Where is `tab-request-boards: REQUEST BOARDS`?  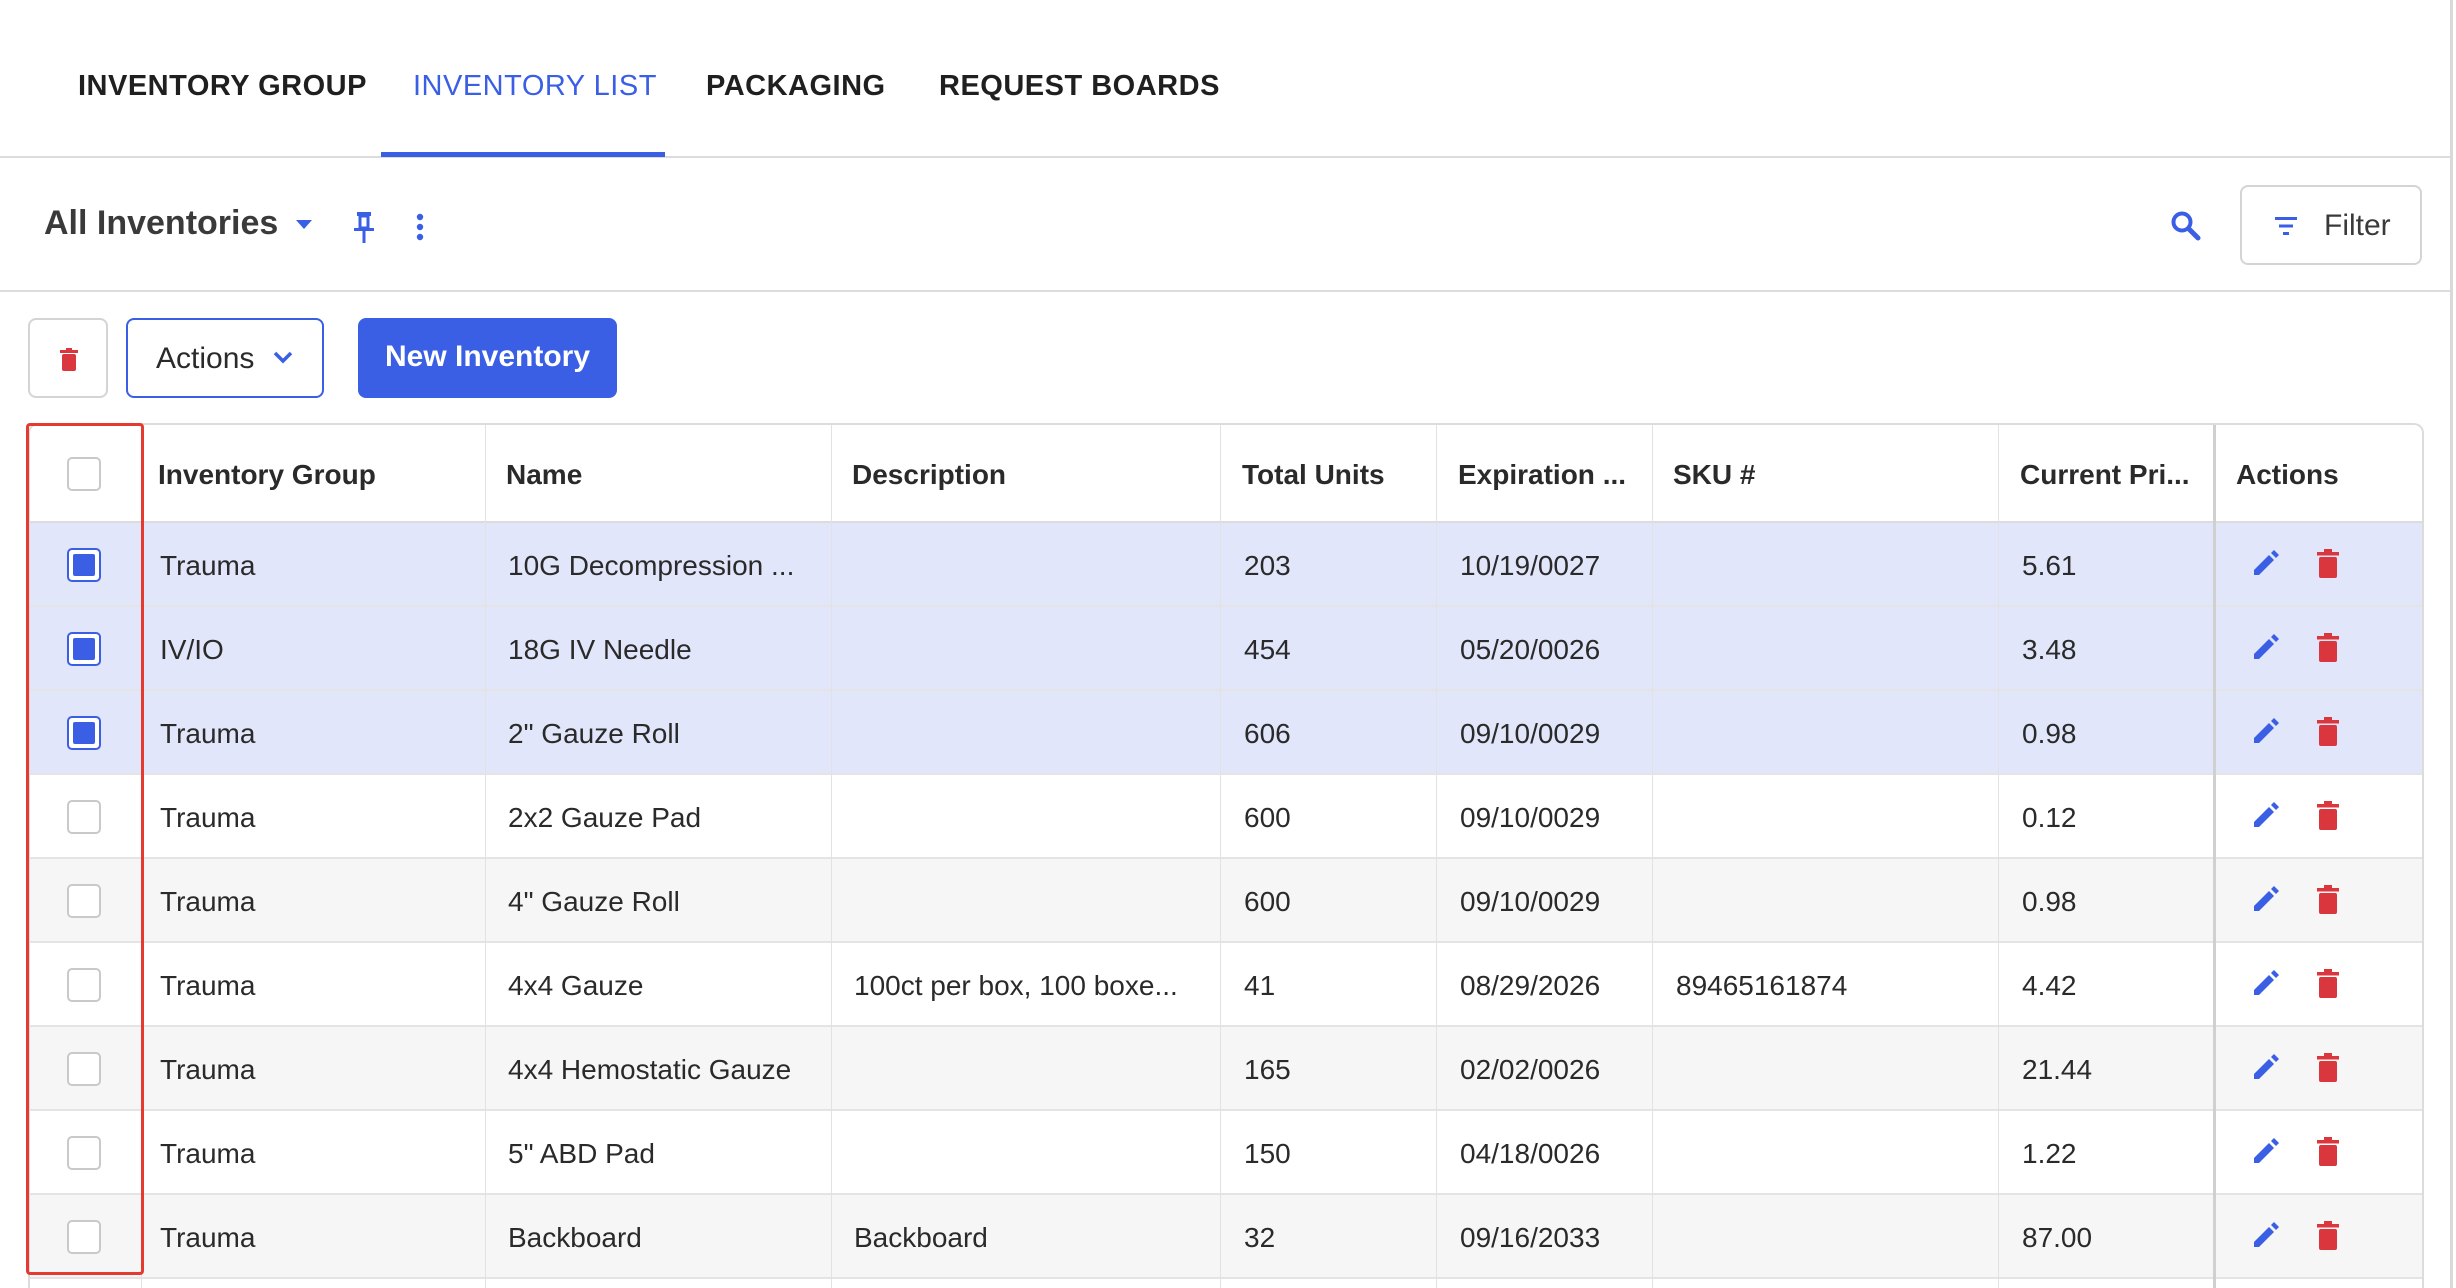 tab-request-boards: REQUEST BOARDS is located at coordinates (1079, 86).